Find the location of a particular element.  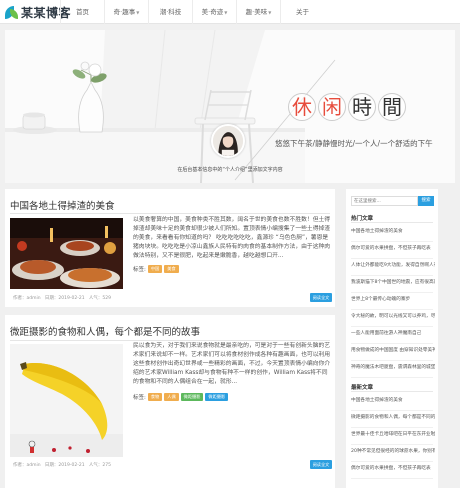

nav-item-label: 首页 is located at coordinates (82, 12).